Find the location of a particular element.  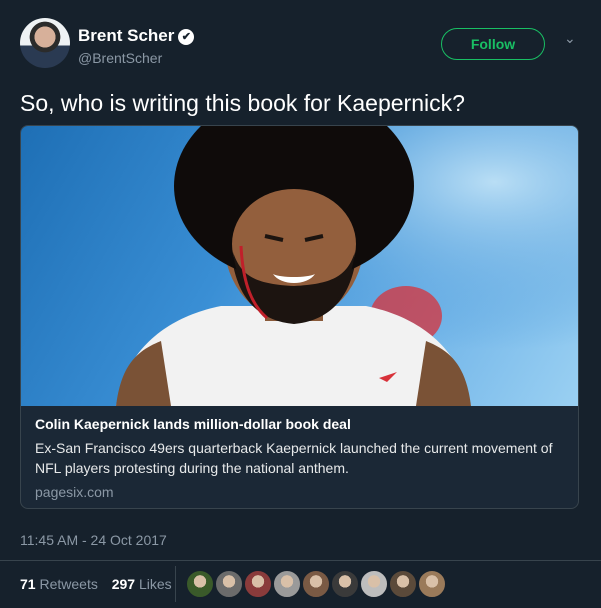

likes-label: Likes is located at coordinates (155, 584).